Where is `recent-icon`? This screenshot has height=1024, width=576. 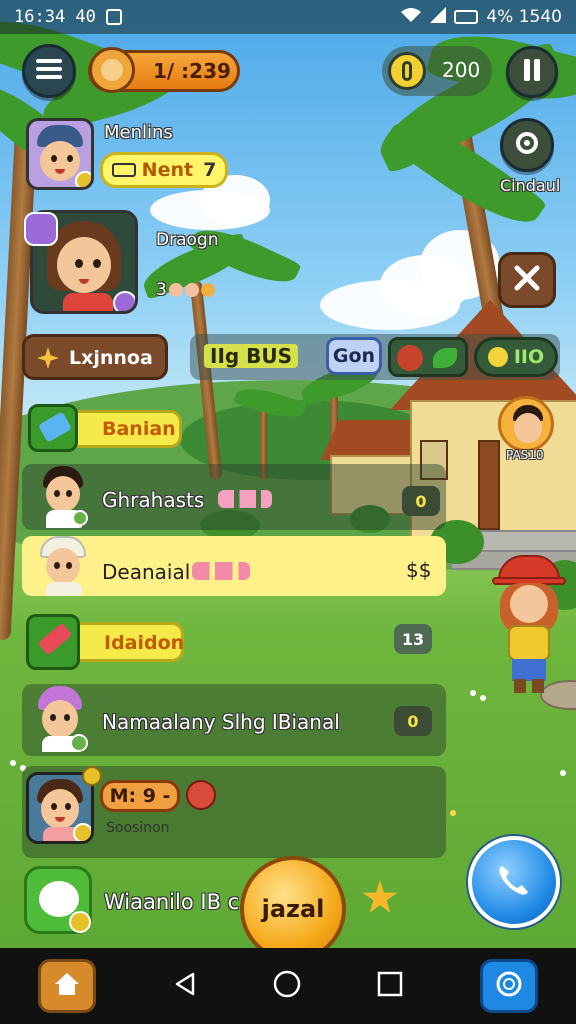 recent-icon is located at coordinates (390, 986).